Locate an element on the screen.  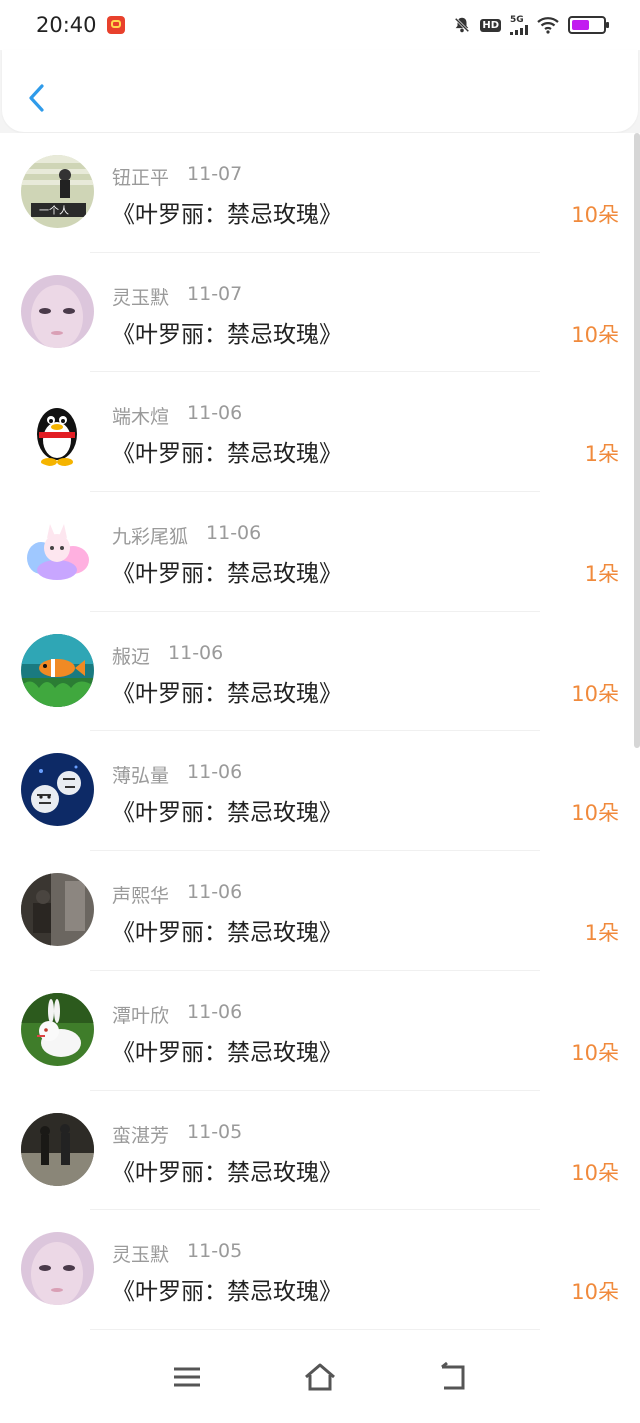
list-item: 蛮湛芳 11-05 《叶罗丽：禁忌玫瑰》 10朵 is located at coordinates (320, 1151).